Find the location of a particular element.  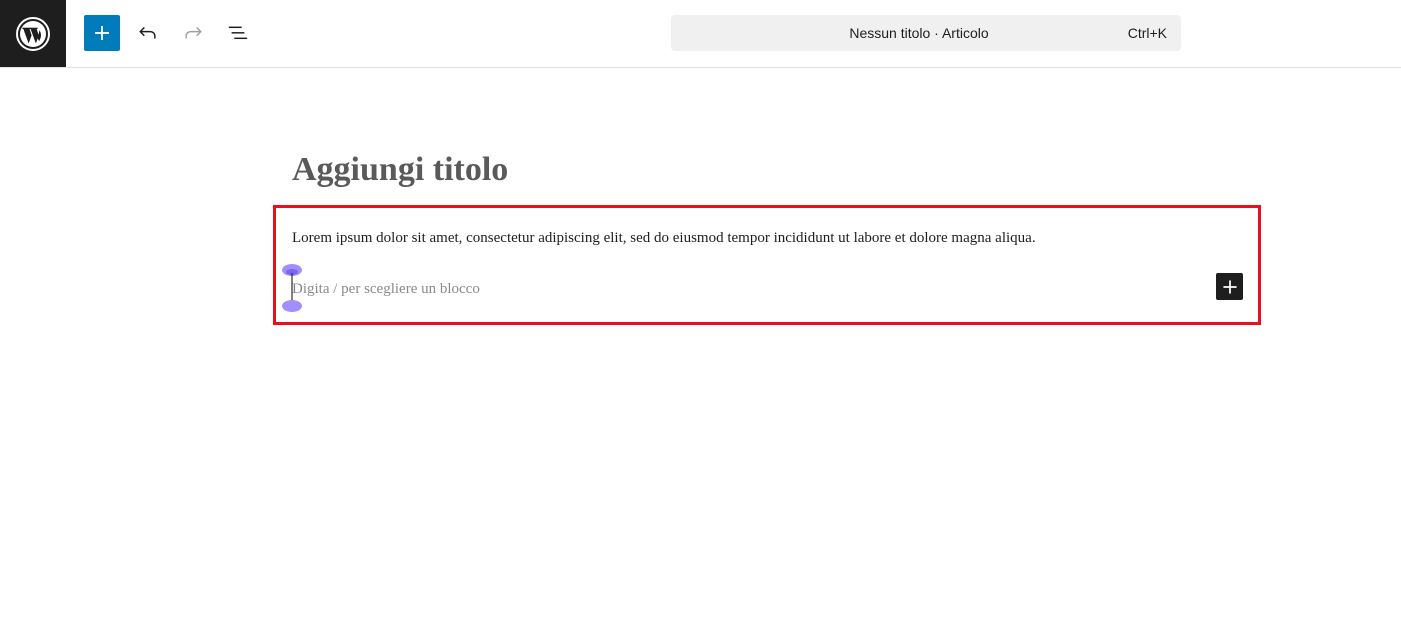

add-block-button is located at coordinates (1229, 286).